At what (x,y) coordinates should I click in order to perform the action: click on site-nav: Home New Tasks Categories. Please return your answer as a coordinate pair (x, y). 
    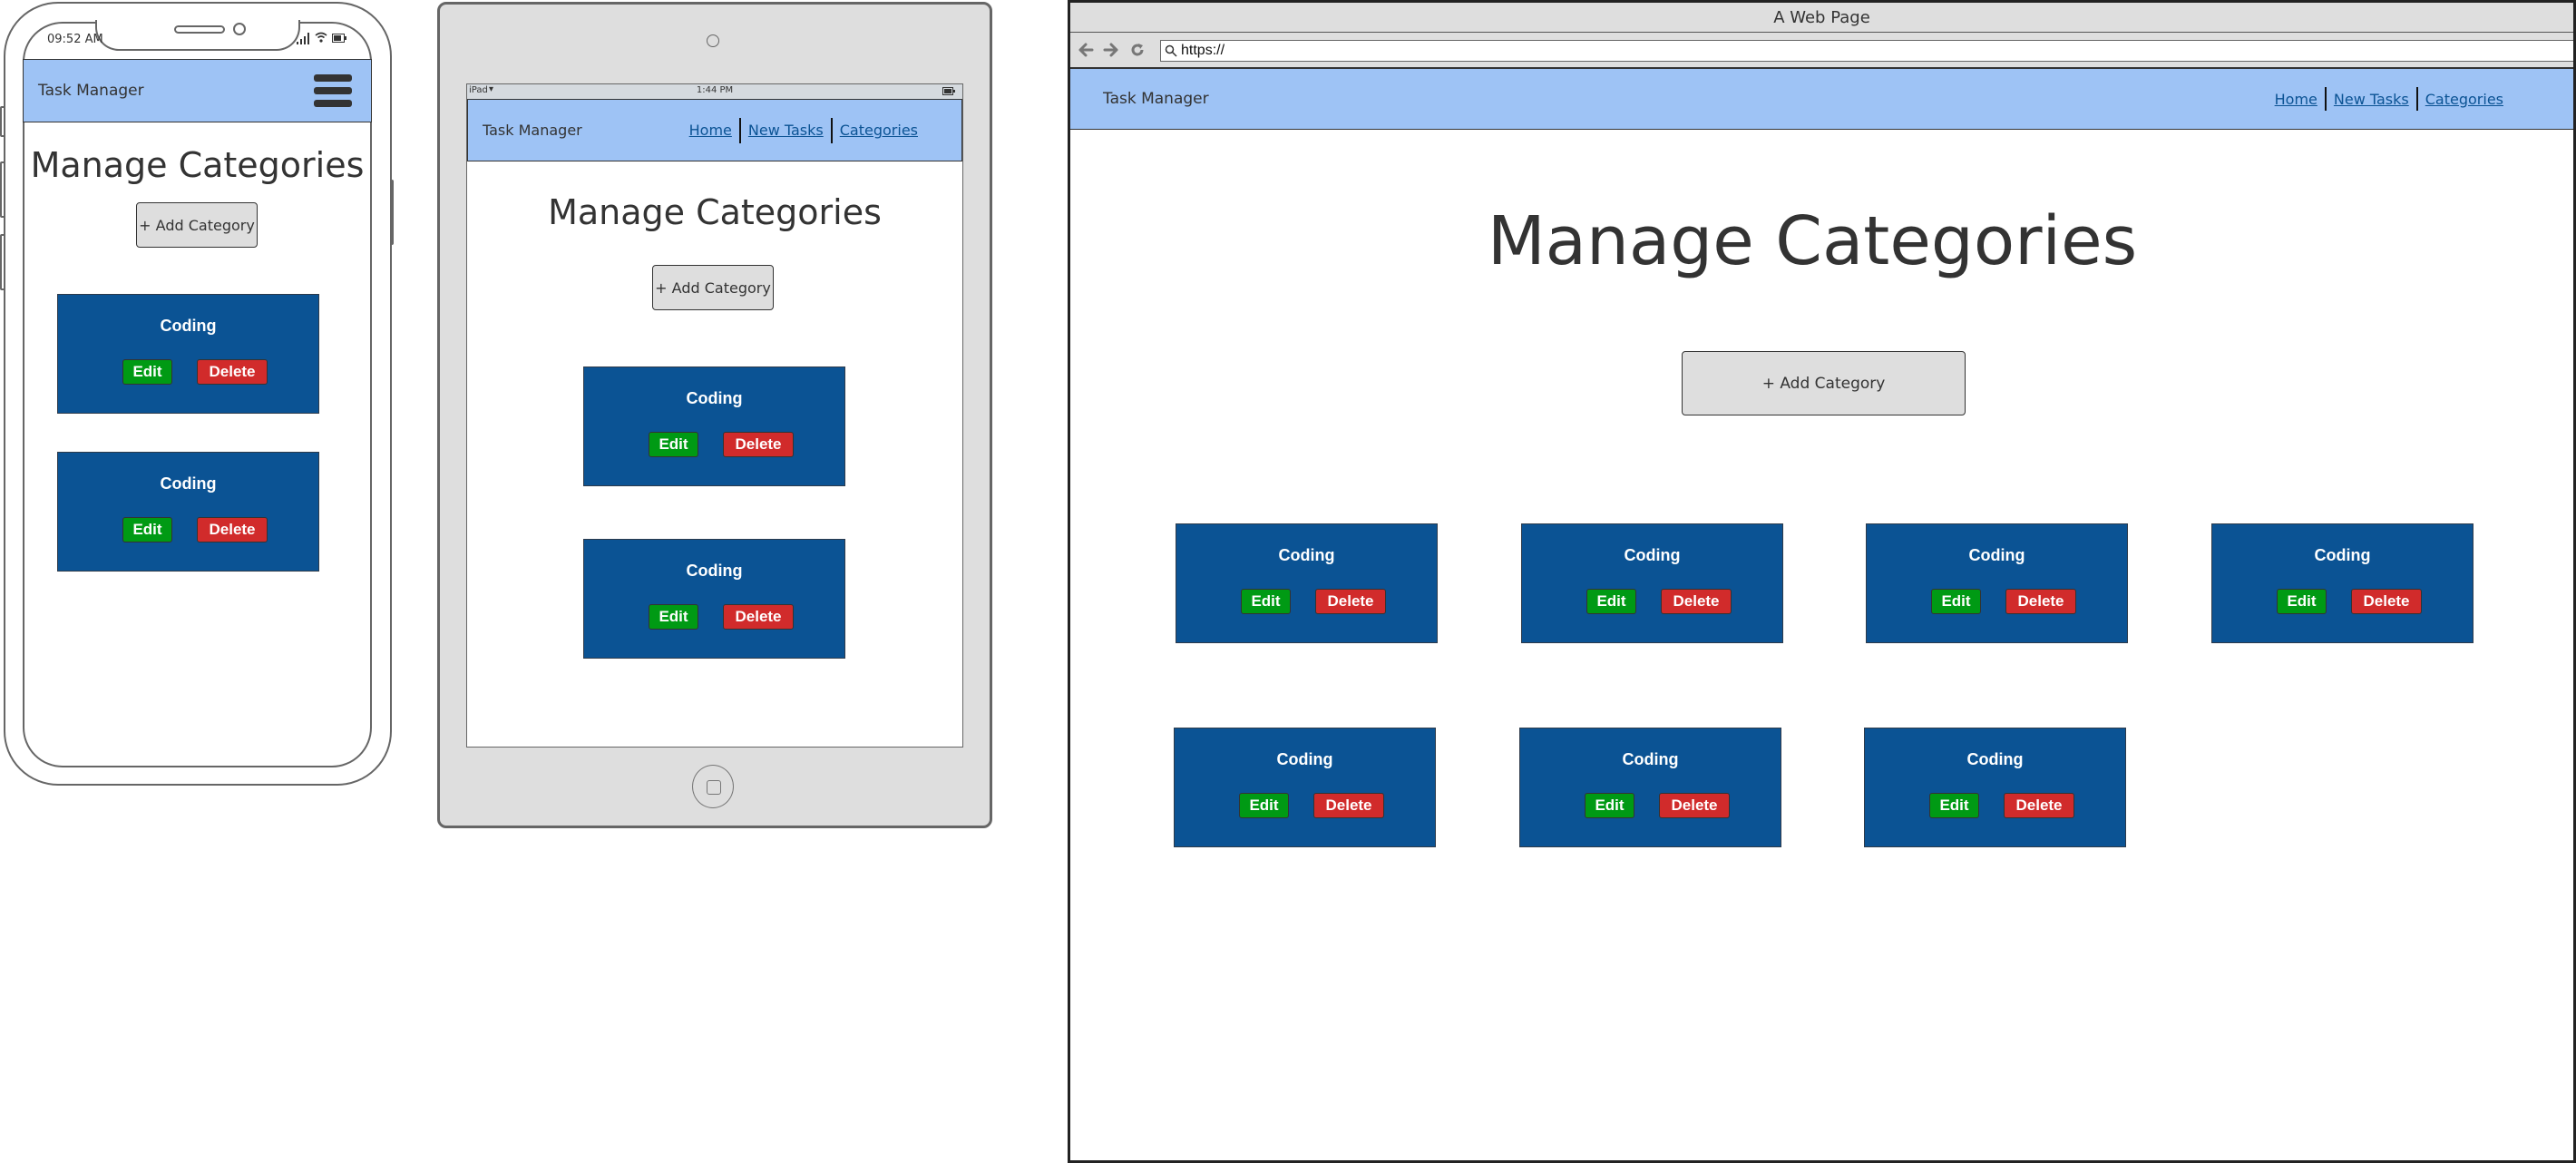
    Looking at the image, I should click on (2389, 99).